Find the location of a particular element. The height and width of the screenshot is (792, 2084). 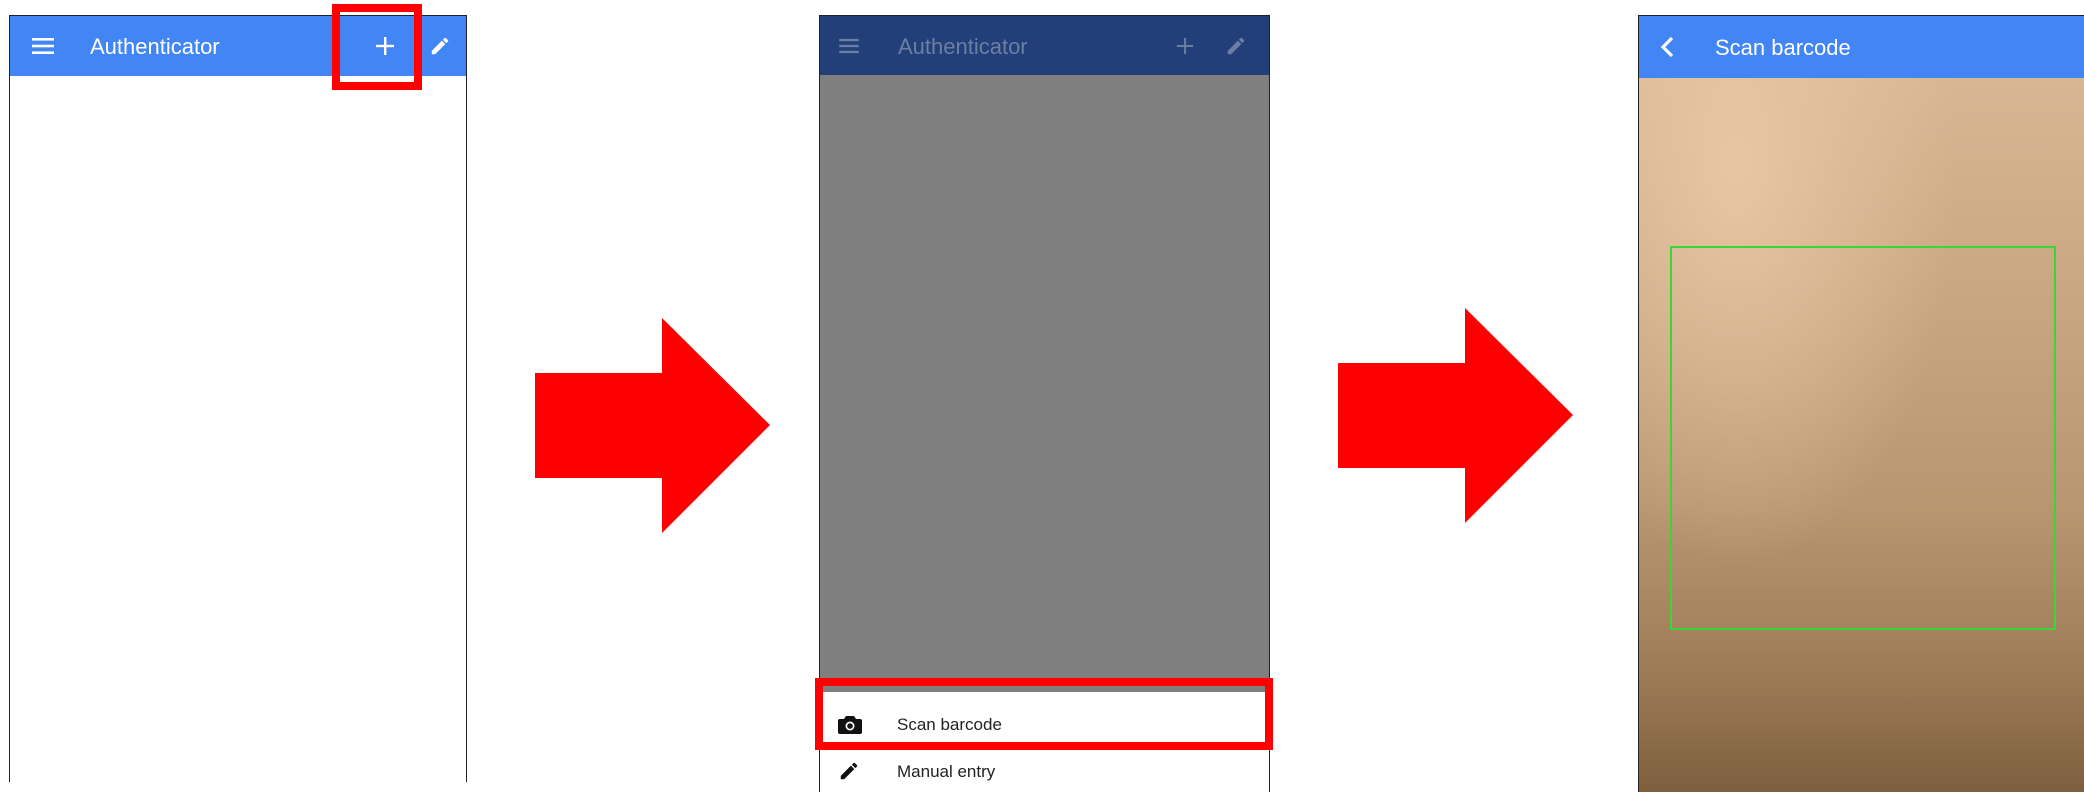

manual-entry-item: Manual entry is located at coordinates (1044, 771).